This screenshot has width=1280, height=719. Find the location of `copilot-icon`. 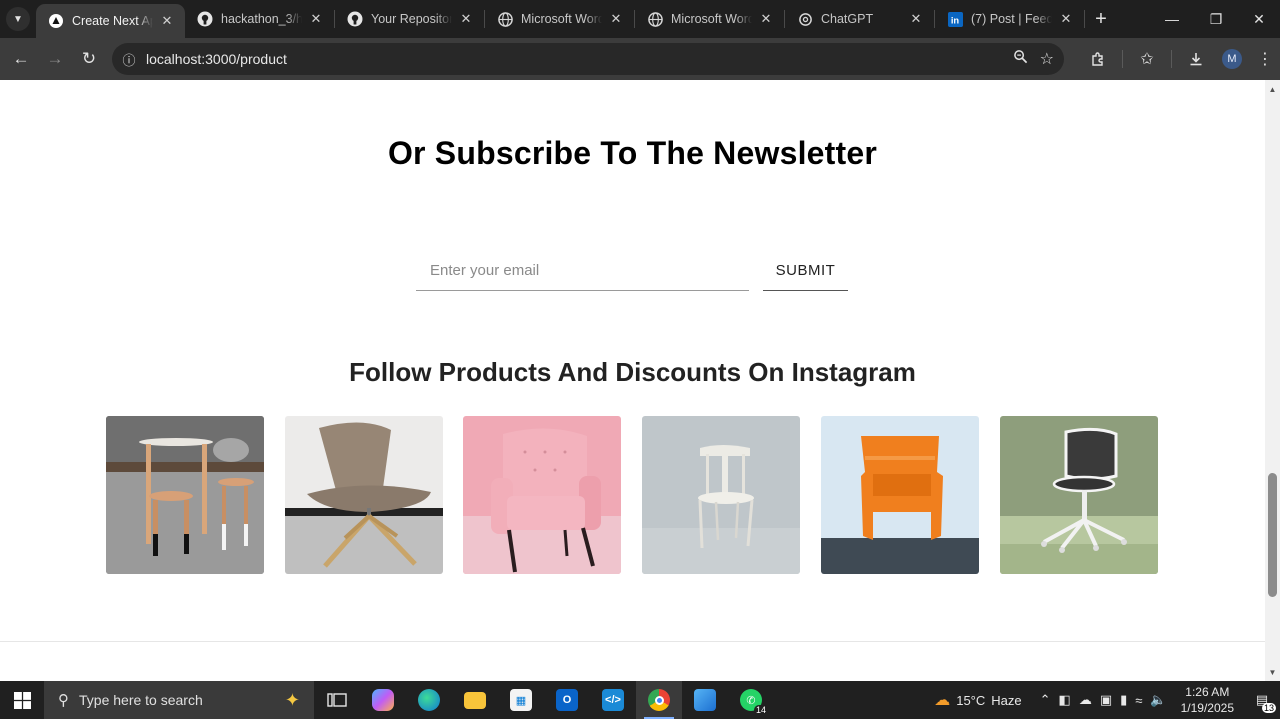

copilot-icon is located at coordinates (383, 700).